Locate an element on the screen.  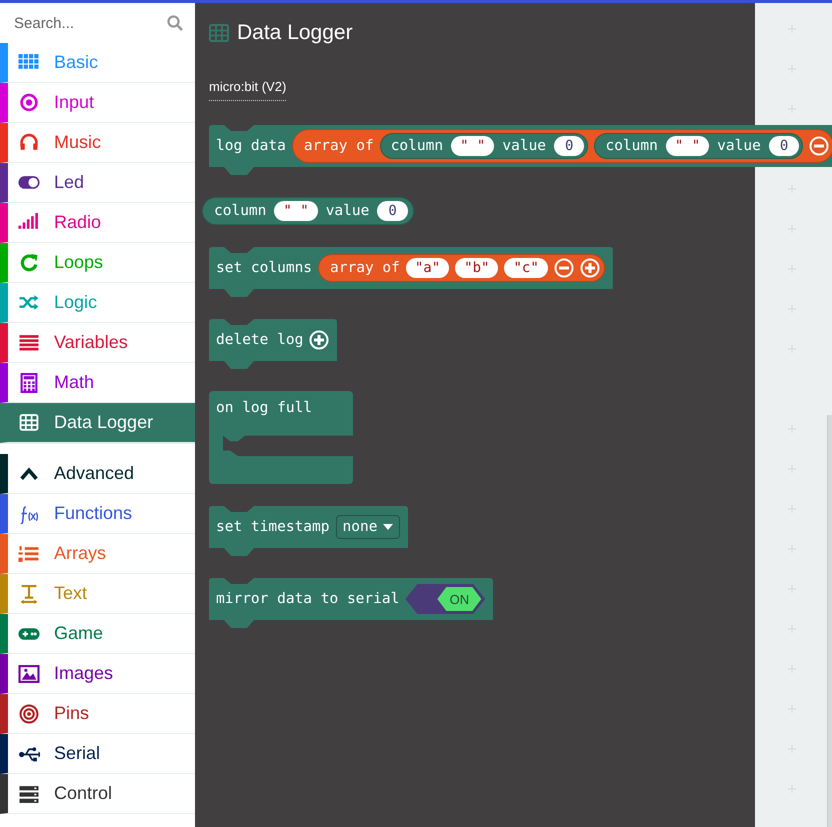
statement-block: mirror data to serial ON is located at coordinates (351, 603).